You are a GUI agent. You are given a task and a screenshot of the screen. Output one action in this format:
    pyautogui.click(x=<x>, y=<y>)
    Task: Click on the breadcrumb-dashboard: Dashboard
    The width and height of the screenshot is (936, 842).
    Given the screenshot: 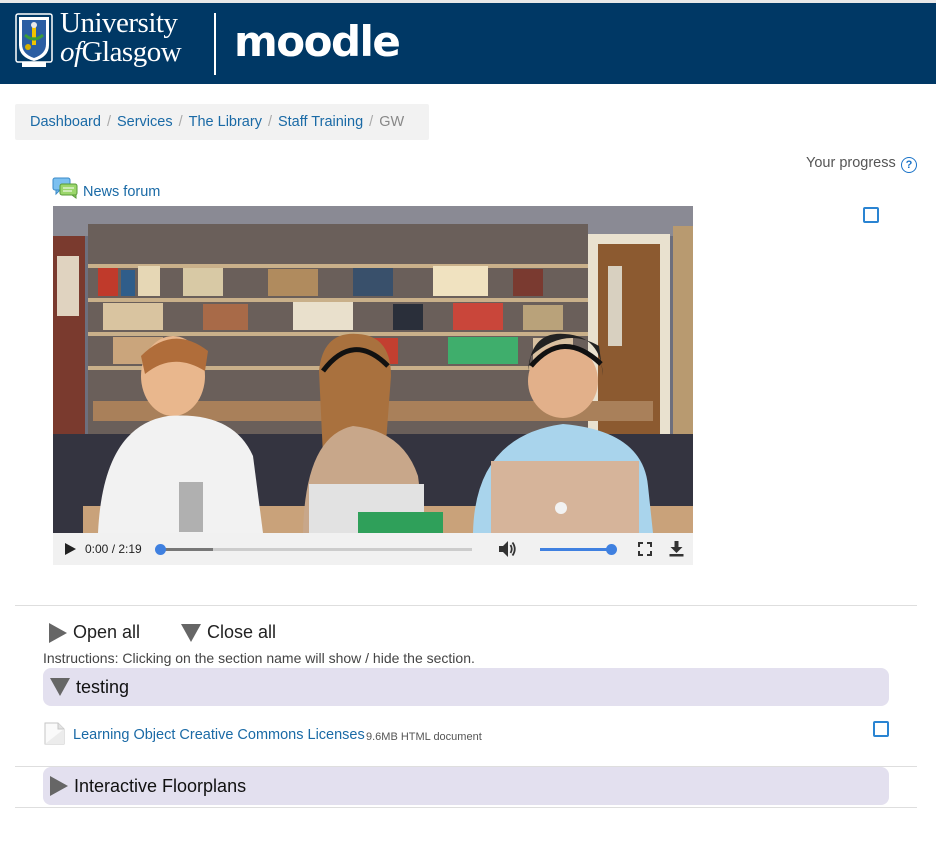 What is the action you would take?
    pyautogui.click(x=65, y=122)
    